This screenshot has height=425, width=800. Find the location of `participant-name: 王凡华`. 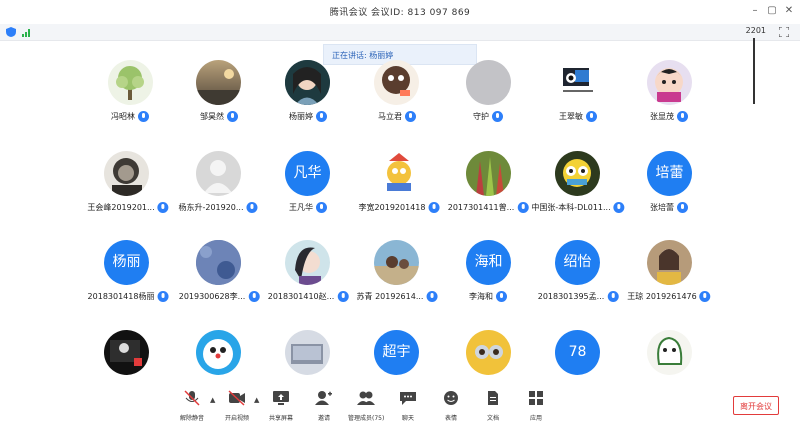

participant-name: 王凡华 is located at coordinates (308, 207).